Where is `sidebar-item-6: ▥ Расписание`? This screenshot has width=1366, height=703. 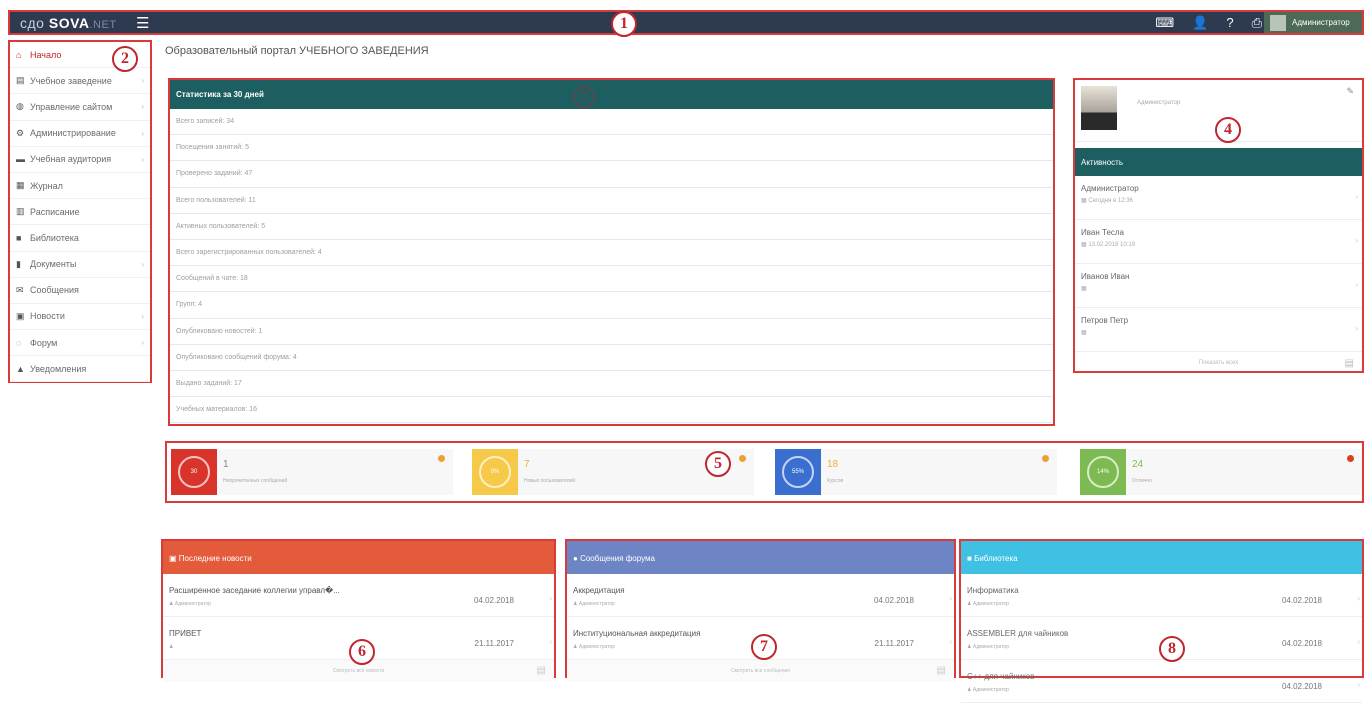 sidebar-item-6: ▥ Расписание is located at coordinates (80, 212).